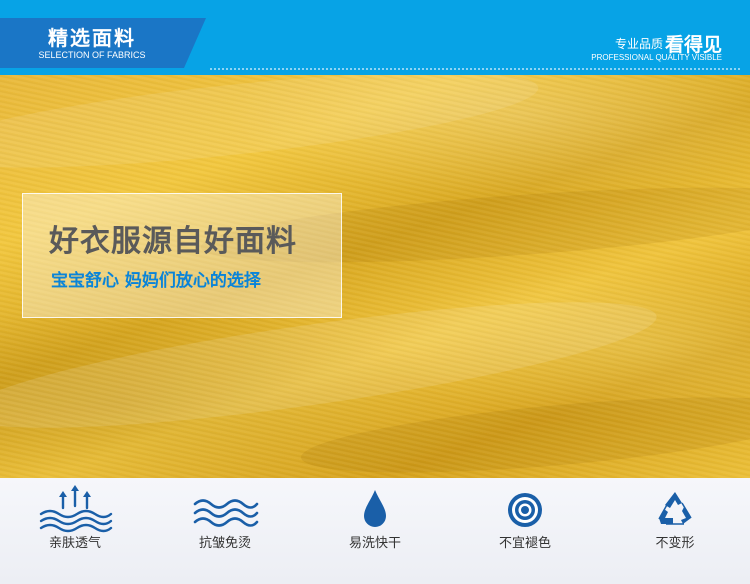 This screenshot has width=750, height=584. I want to click on feature-label: 易洗快干, so click(374, 543).